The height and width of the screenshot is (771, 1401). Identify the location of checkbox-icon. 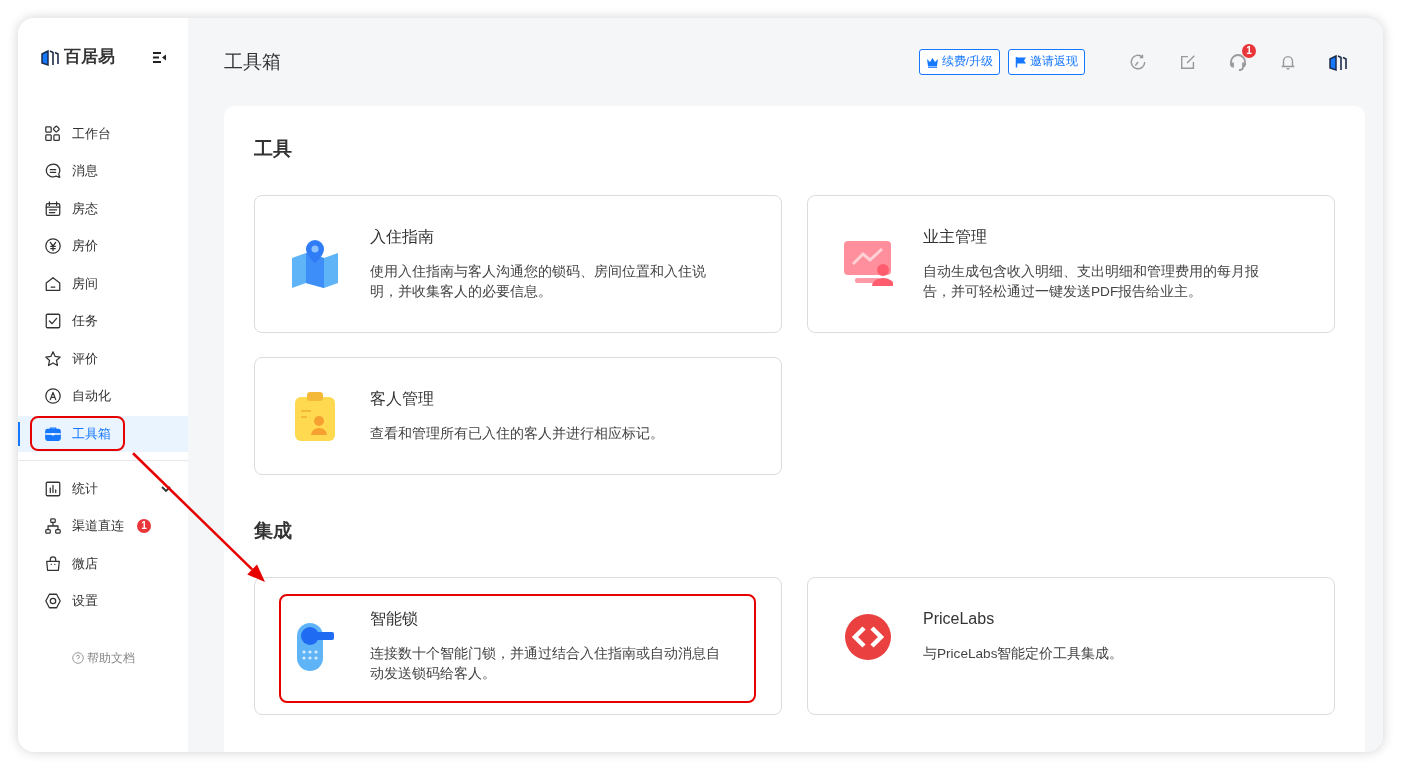
(53, 321).